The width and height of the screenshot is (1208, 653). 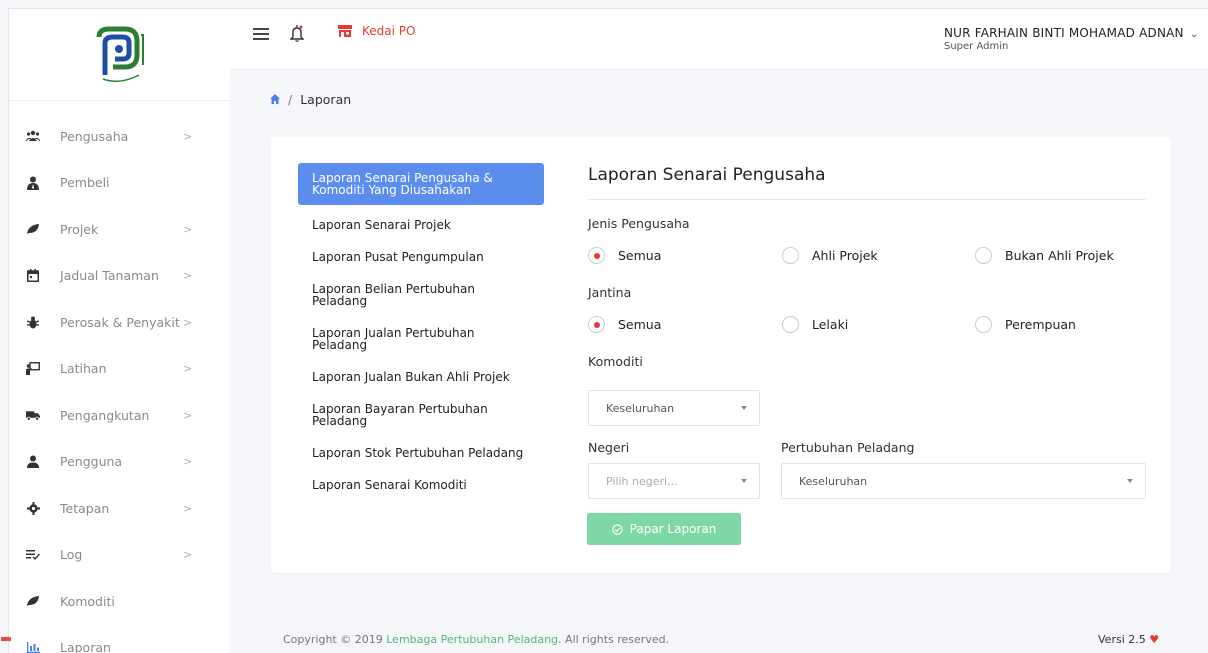 What do you see at coordinates (79, 229) in the screenshot?
I see `sidebar-item-label: Projek` at bounding box center [79, 229].